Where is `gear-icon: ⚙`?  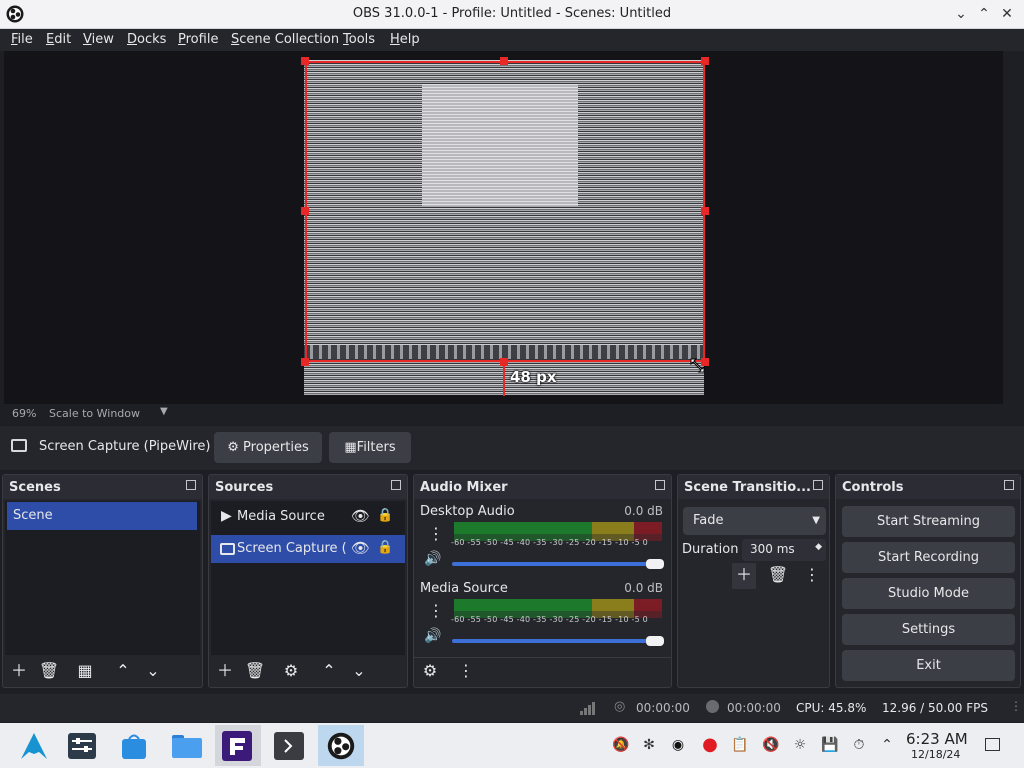 gear-icon: ⚙ is located at coordinates (291, 670).